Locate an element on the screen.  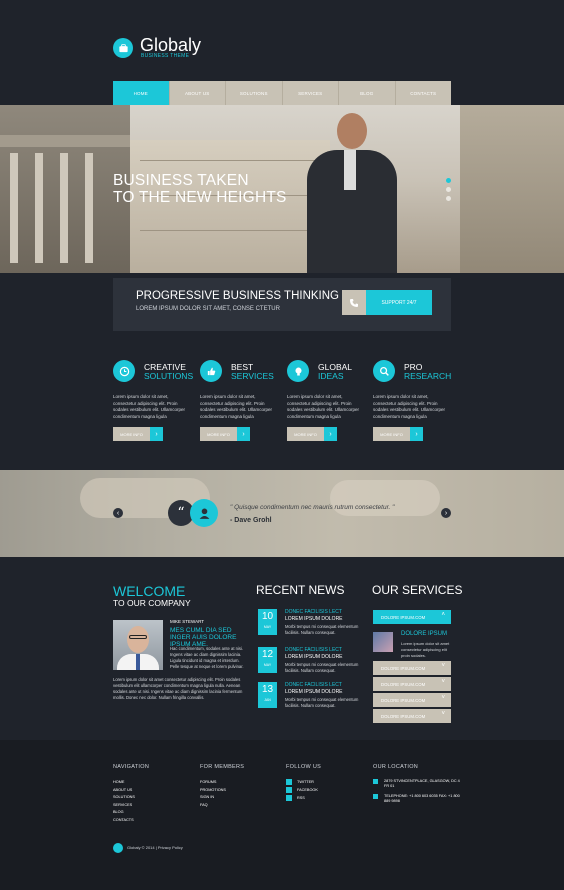
promo-title: PROGRESSIVE BUSINESS THINKING is located at coordinates (238, 296).